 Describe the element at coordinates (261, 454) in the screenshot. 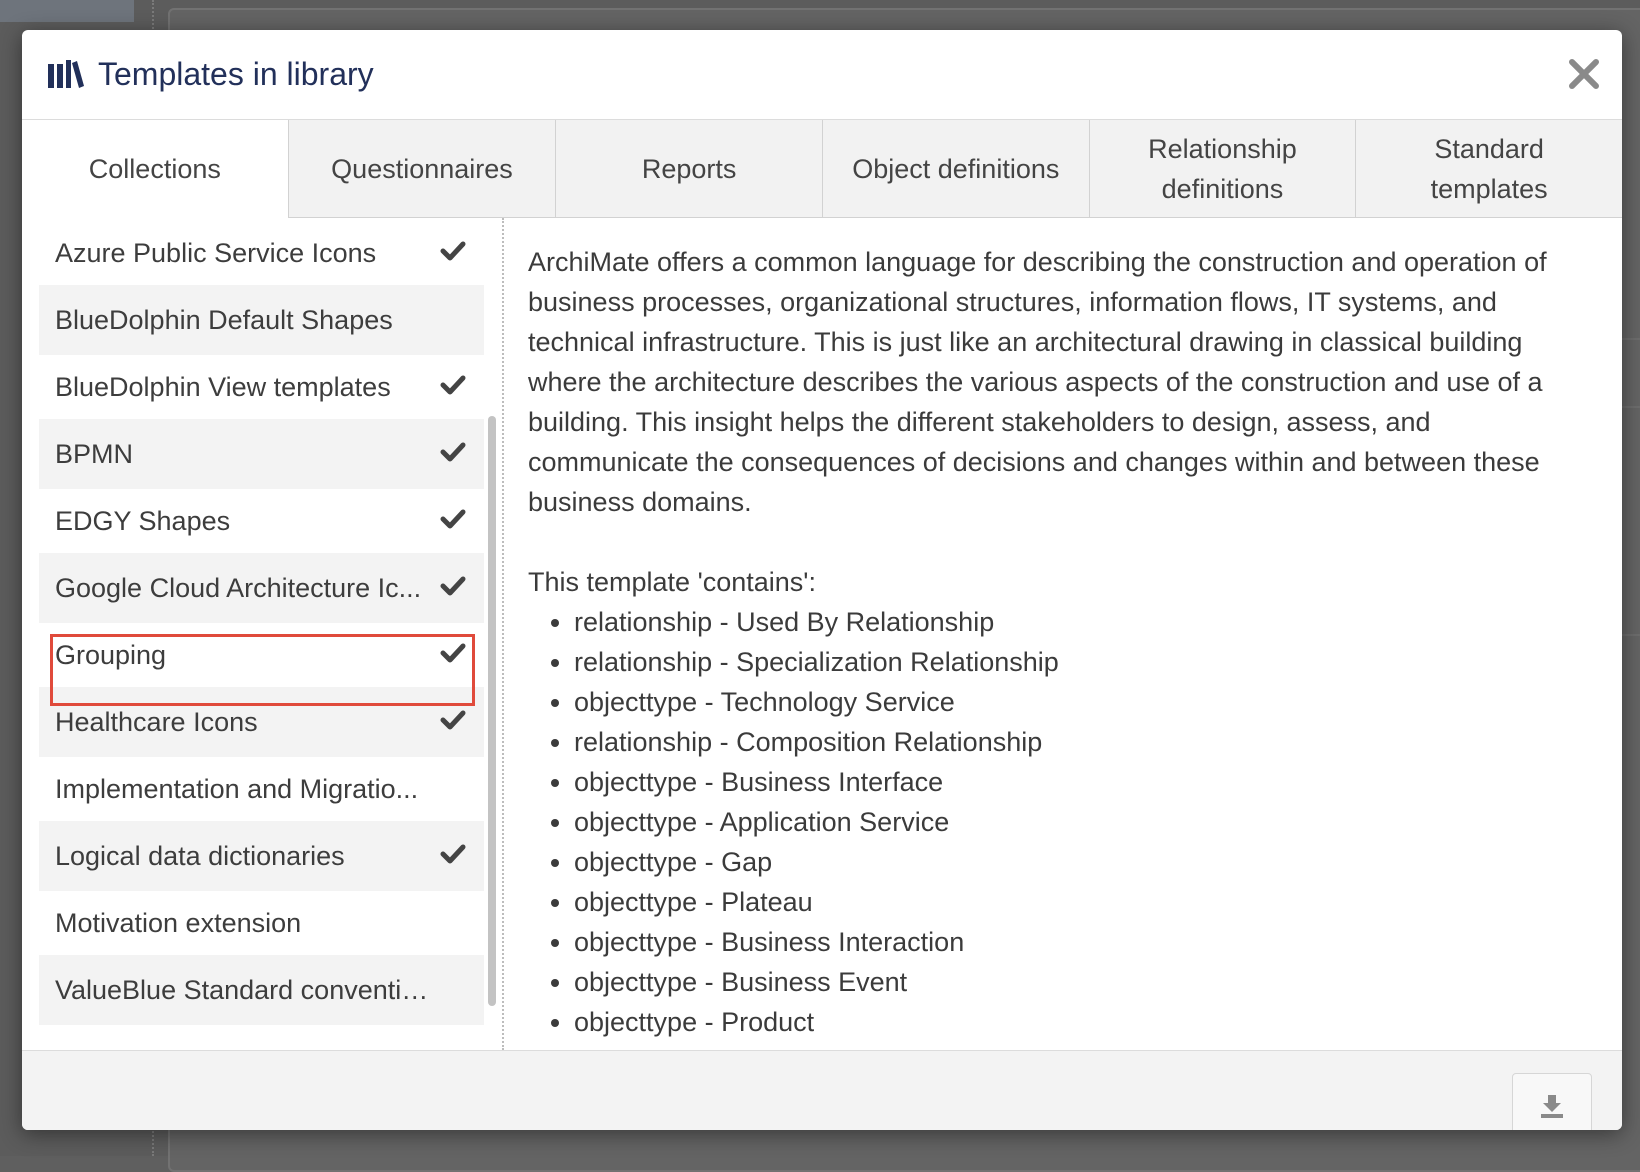

I see `list-item-bpmn: BPMN` at that location.